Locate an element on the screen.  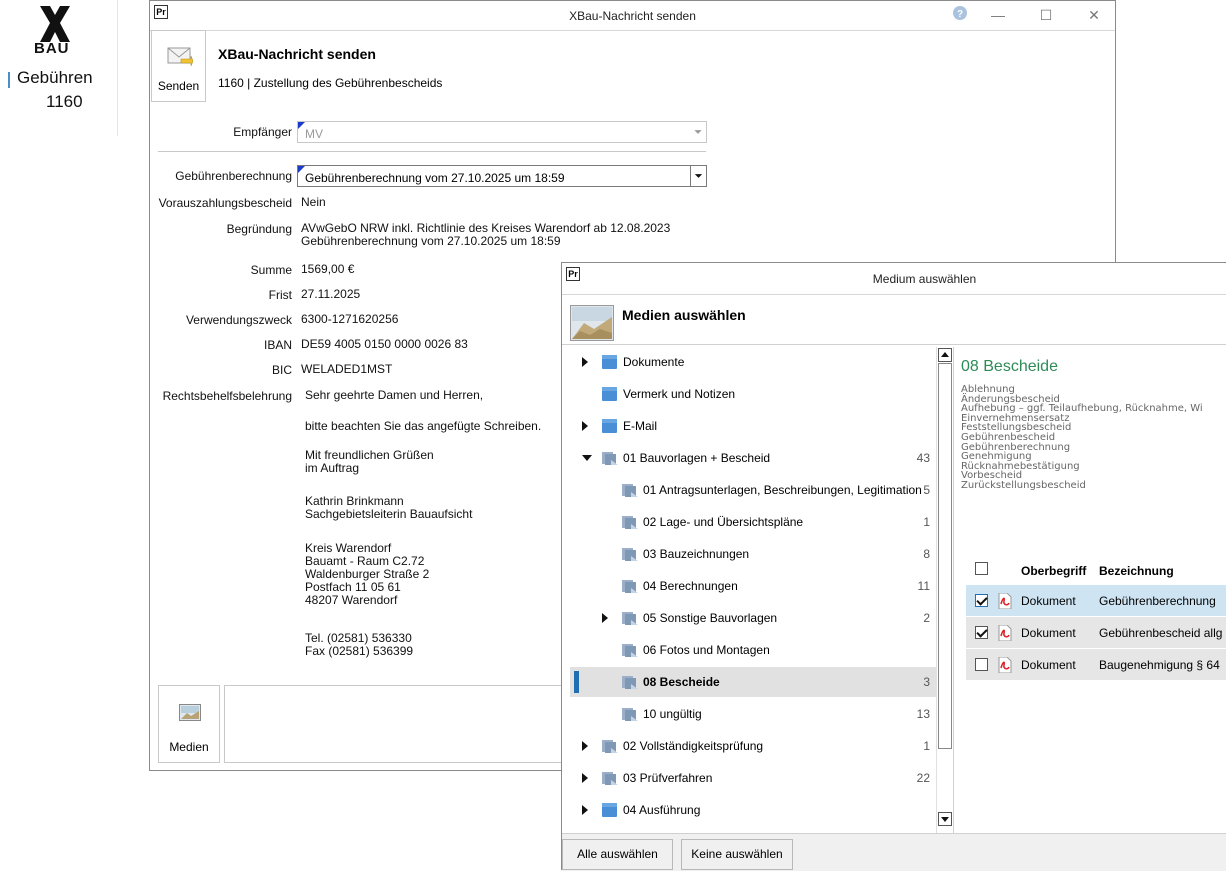
select-none-button: Keine auswählen is located at coordinates (737, 854).